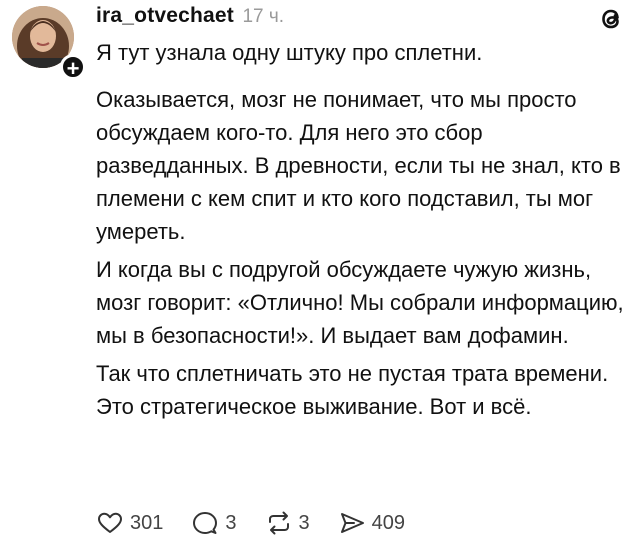  I want to click on repost-button: 3, so click(287, 523).